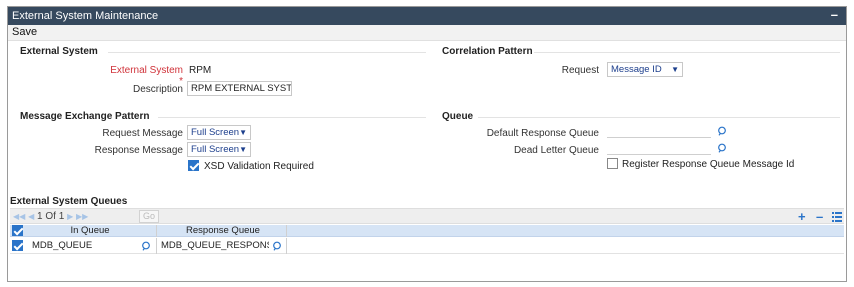 This screenshot has height=287, width=854. Describe the element at coordinates (223, 231) in the screenshot. I see `column-header-response-queue: Response Queue` at that location.